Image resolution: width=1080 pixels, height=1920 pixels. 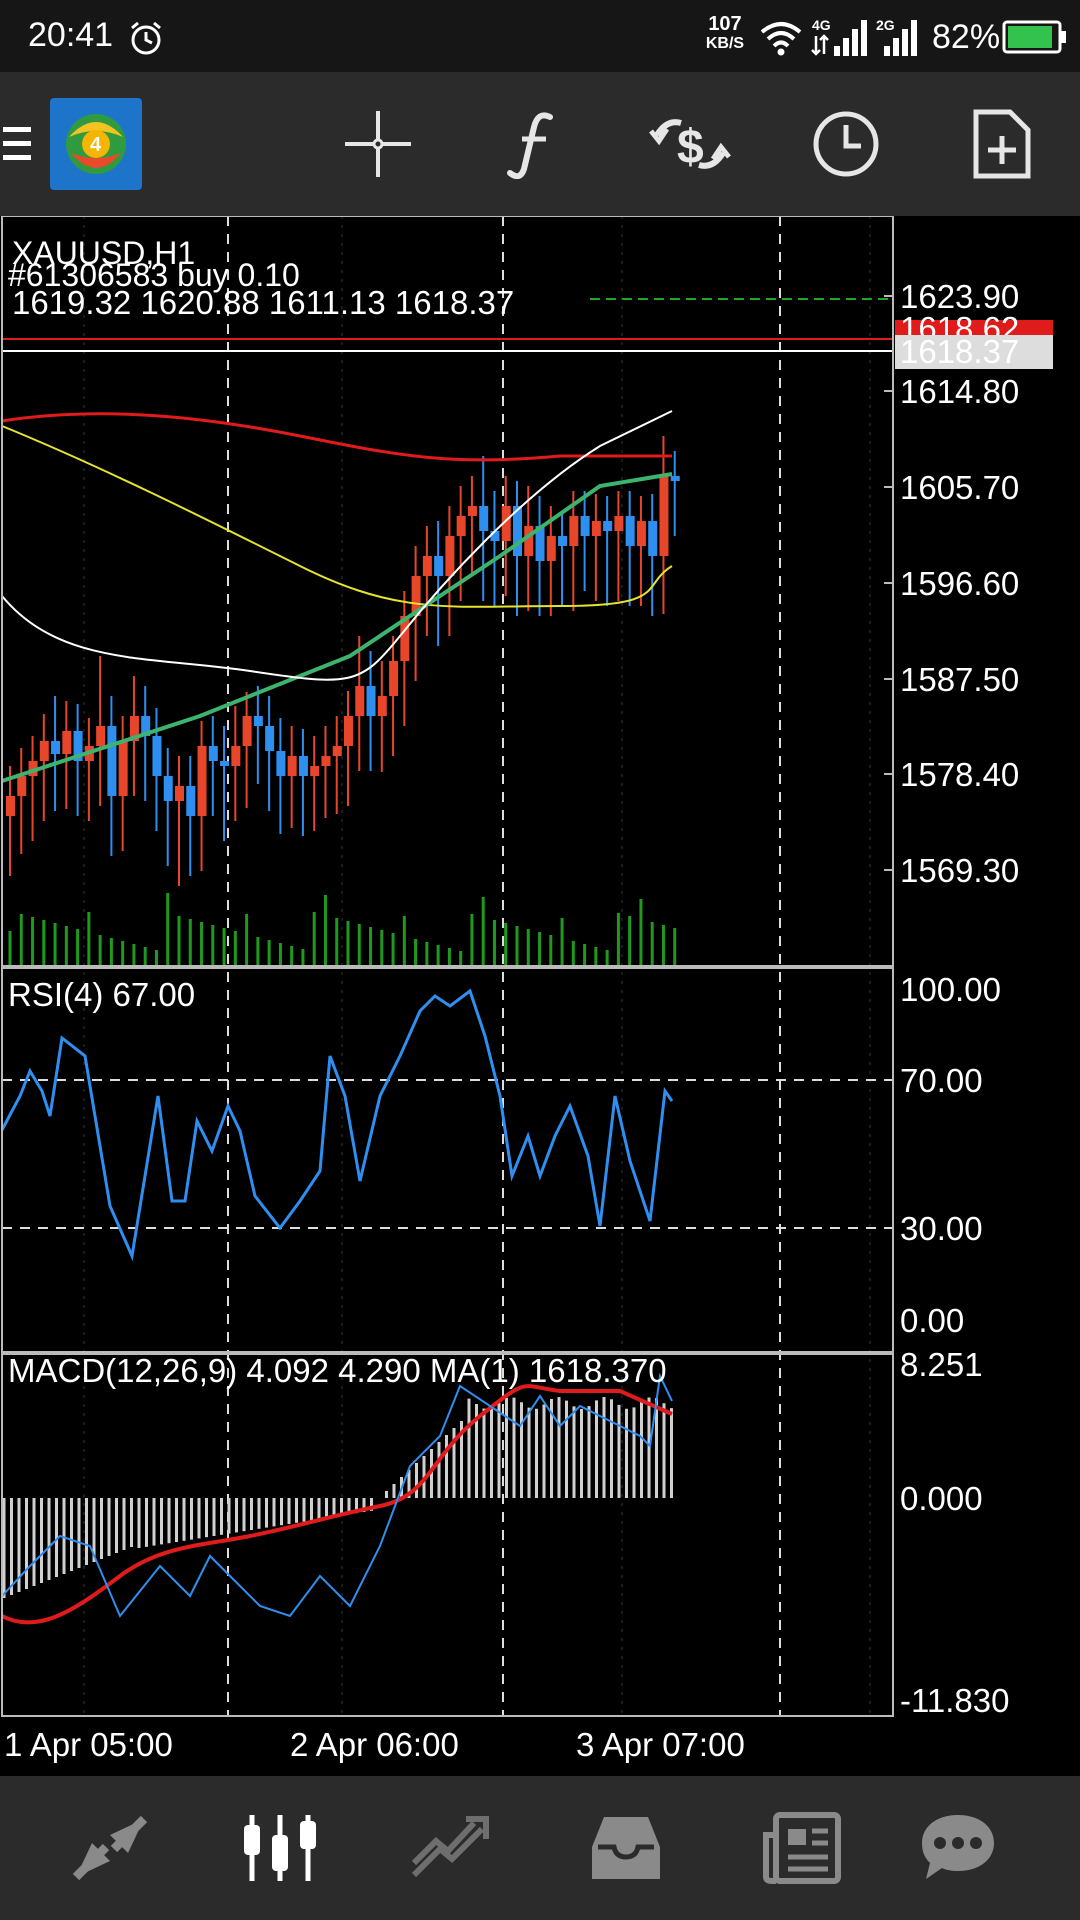 I want to click on ohlc-label: 1619.32 1620.88 1611.13 1618.37, so click(x=263, y=302).